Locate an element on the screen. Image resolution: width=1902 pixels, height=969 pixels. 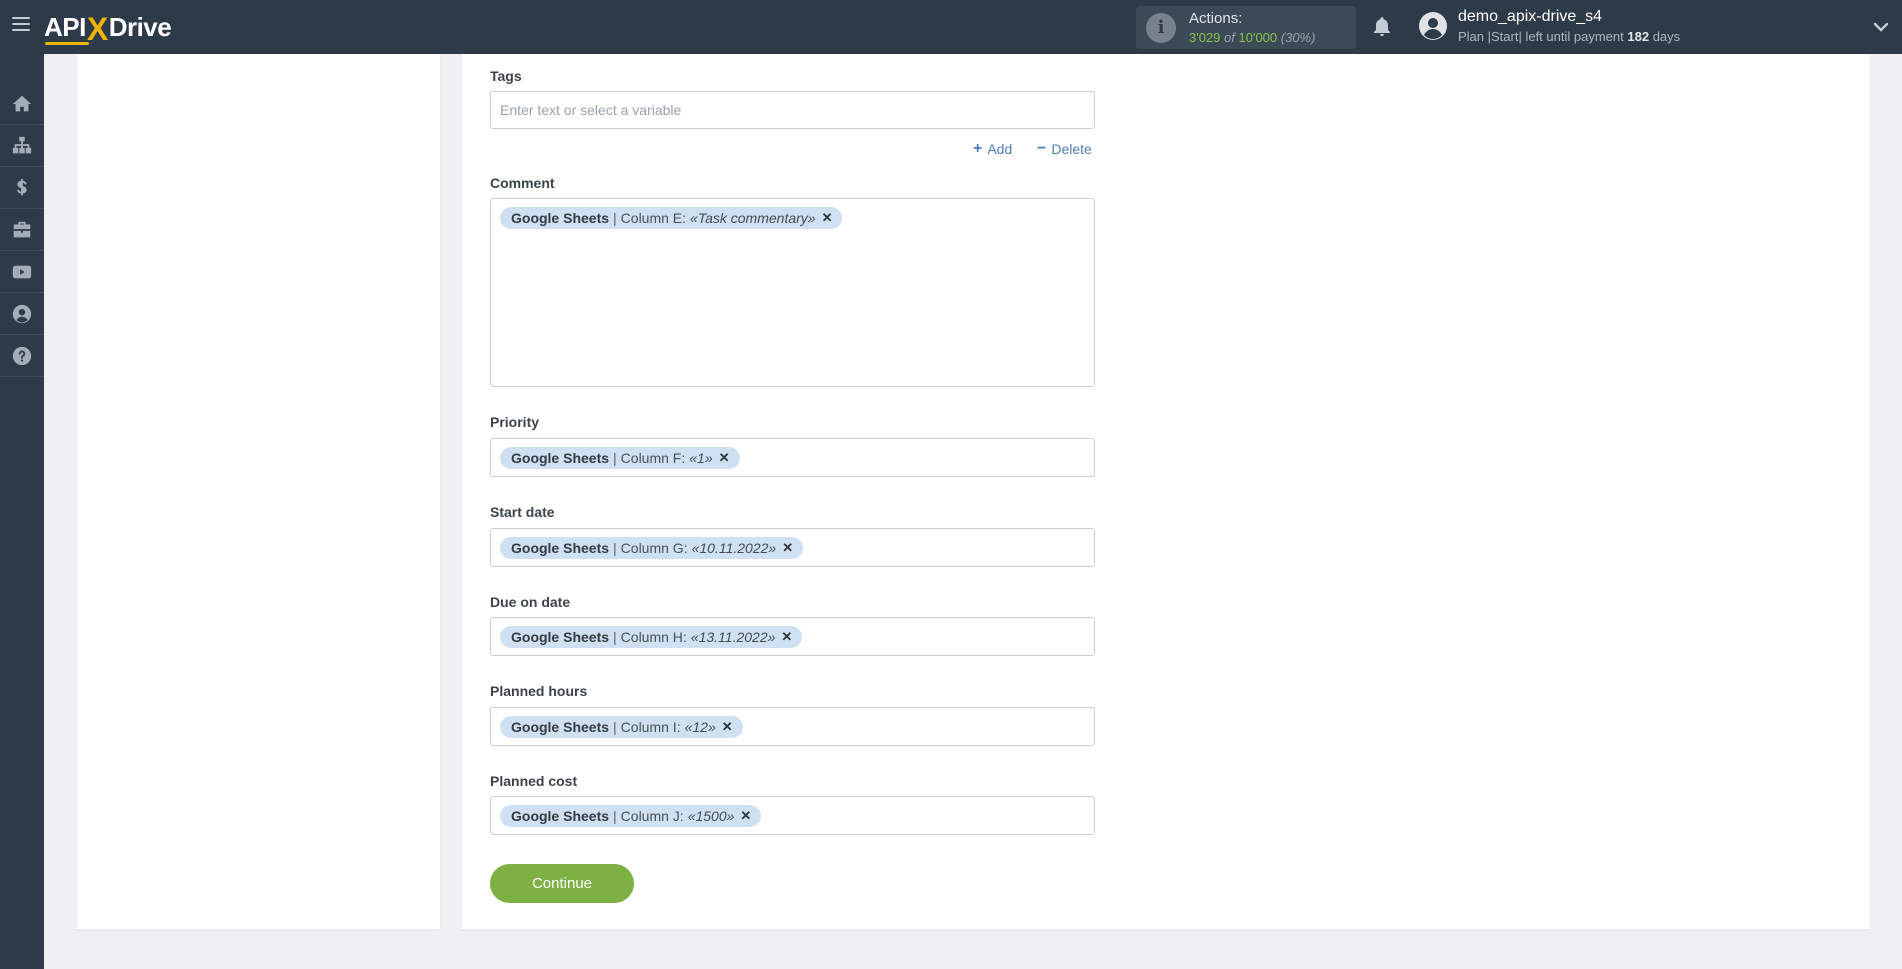
plus-icon: + is located at coordinates (978, 148).